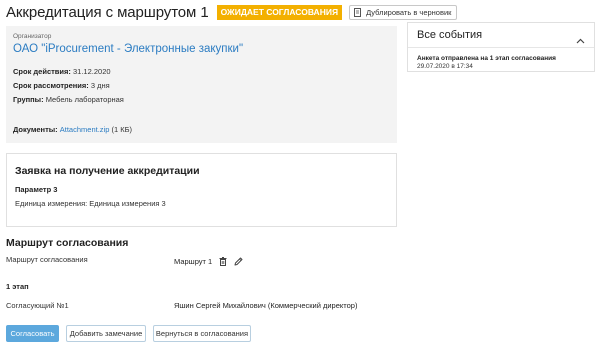  What do you see at coordinates (223, 261) in the screenshot?
I see `trash-icon` at bounding box center [223, 261].